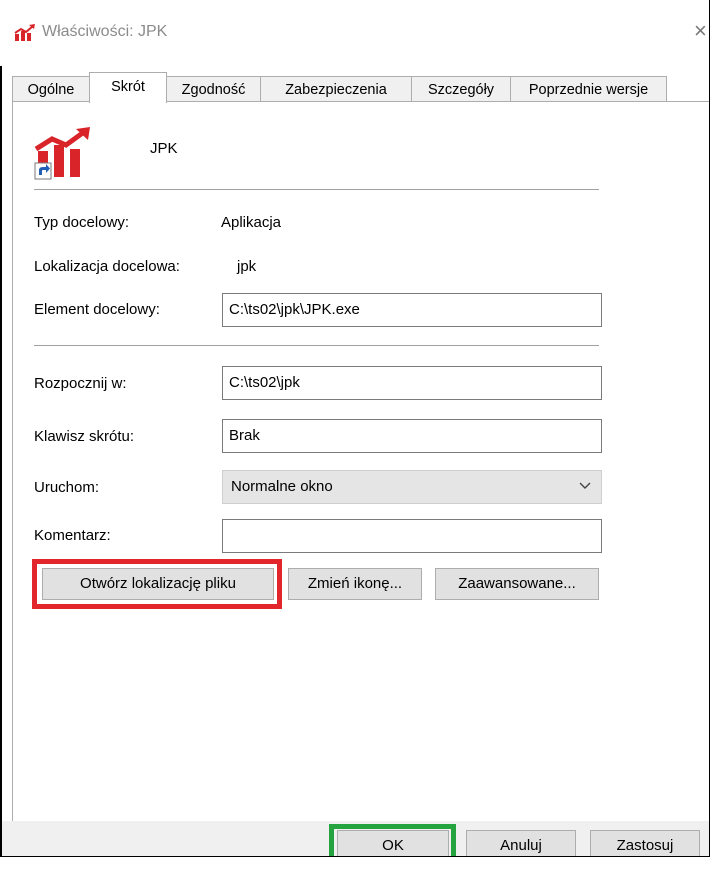 This screenshot has height=870, width=716. What do you see at coordinates (412, 383) in the screenshot?
I see `start-in-field: C:\ts02\jpk` at bounding box center [412, 383].